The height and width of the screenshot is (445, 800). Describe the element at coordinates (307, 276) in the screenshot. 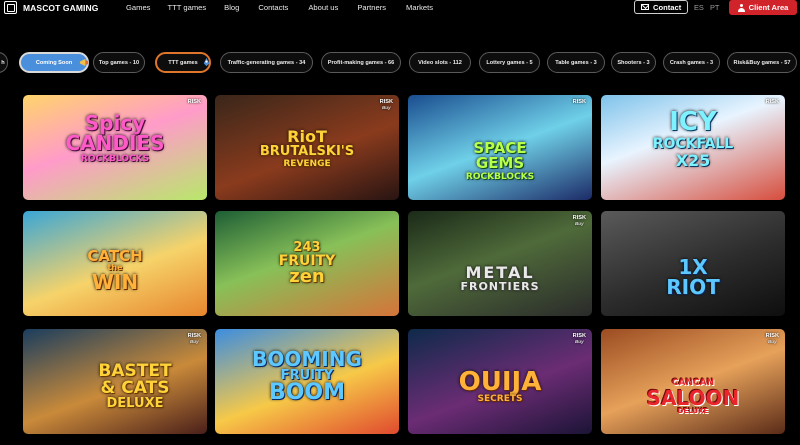

I see `game-title-line: zen` at that location.